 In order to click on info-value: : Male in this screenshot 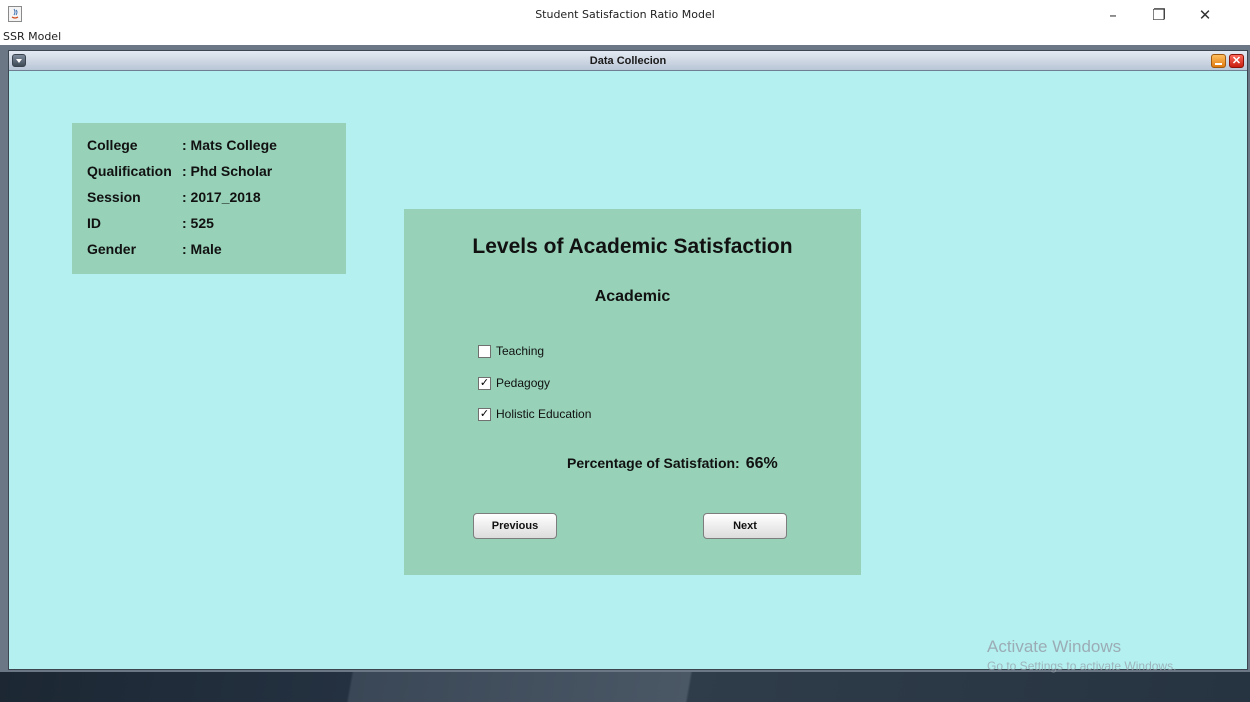, I will do `click(202, 249)`.